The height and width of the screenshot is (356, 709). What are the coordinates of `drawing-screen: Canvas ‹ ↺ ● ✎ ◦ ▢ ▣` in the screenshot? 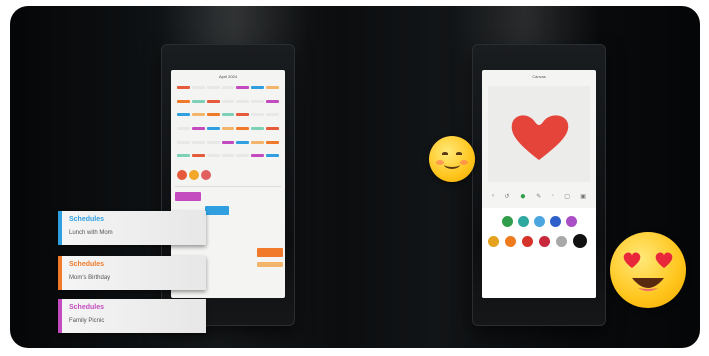 It's located at (539, 184).